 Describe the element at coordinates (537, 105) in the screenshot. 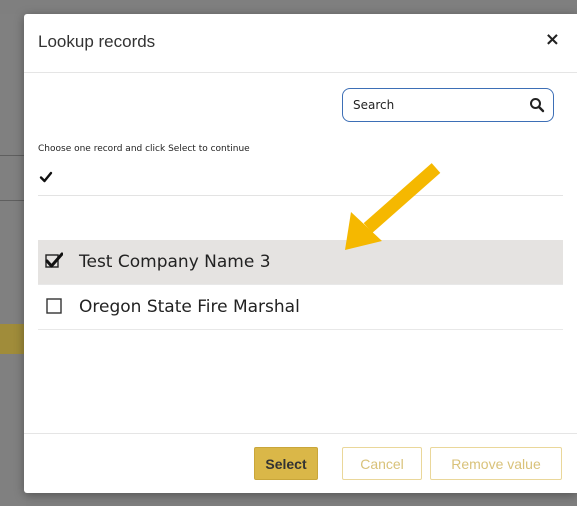

I see `search-icon` at that location.